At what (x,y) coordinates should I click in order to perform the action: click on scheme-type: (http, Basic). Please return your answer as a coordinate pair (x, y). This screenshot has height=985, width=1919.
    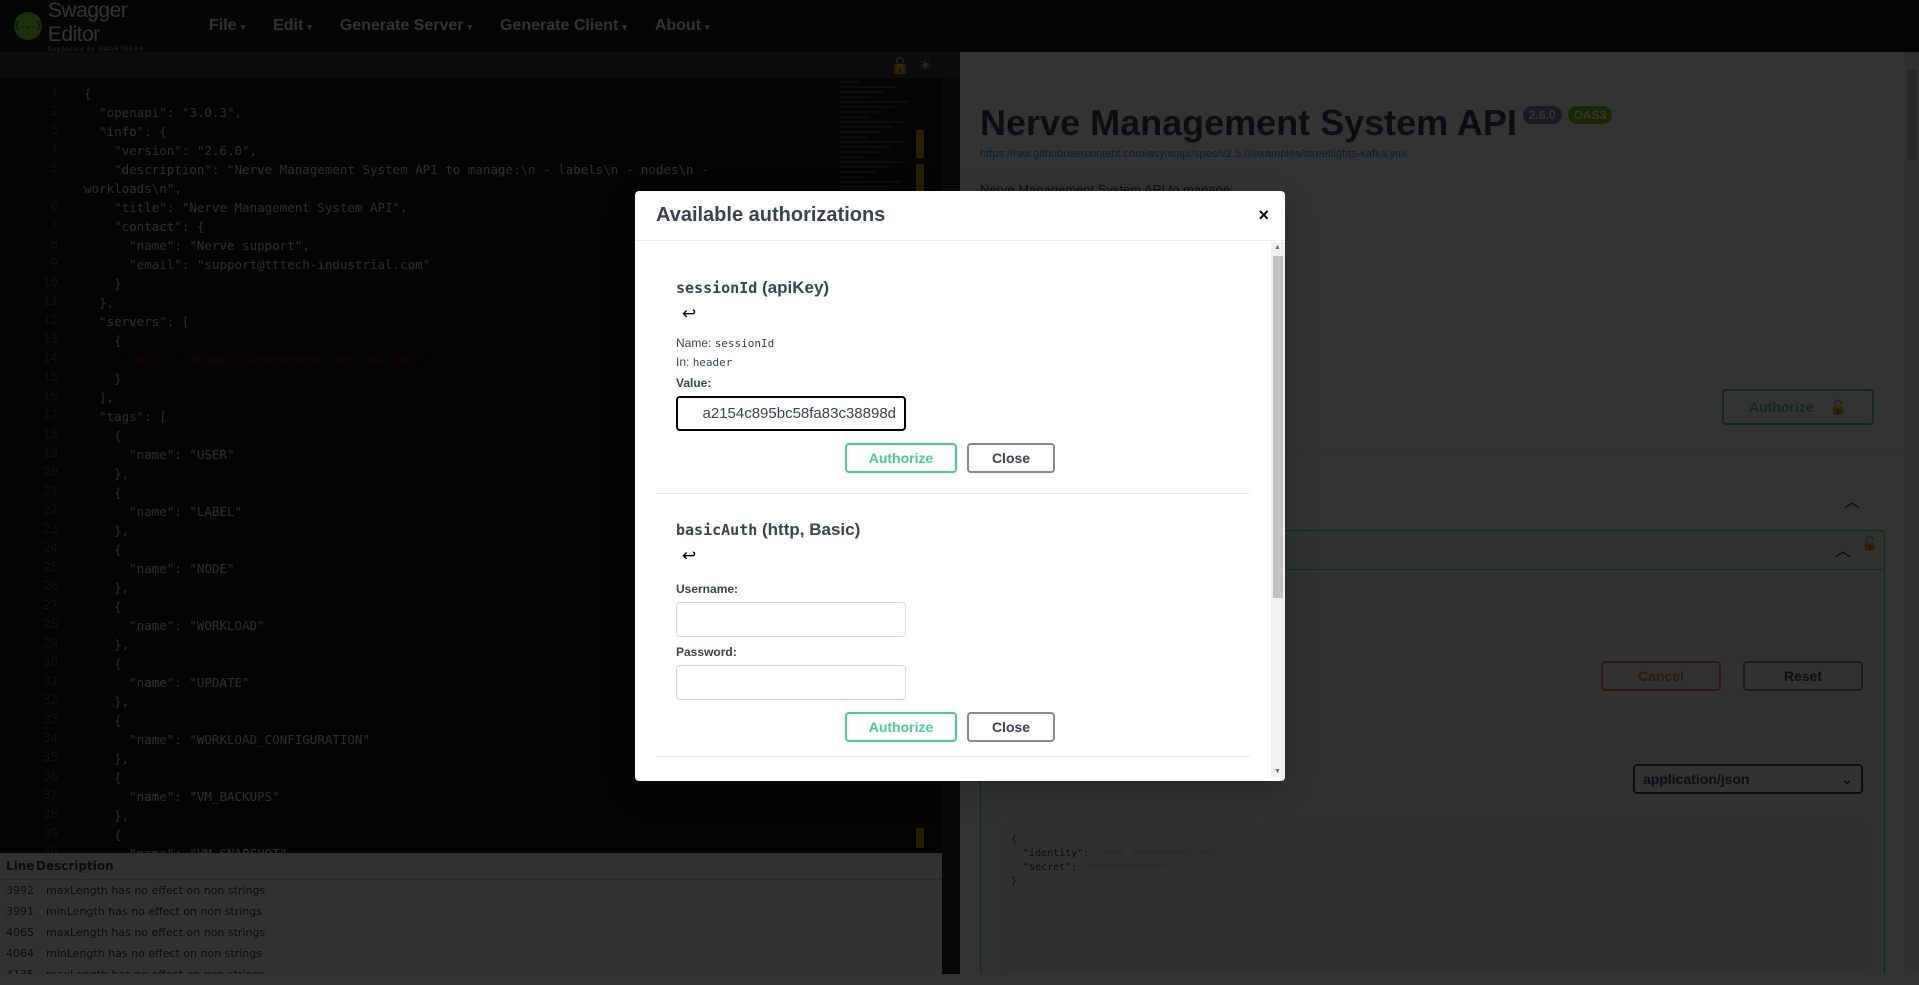
    Looking at the image, I should click on (811, 529).